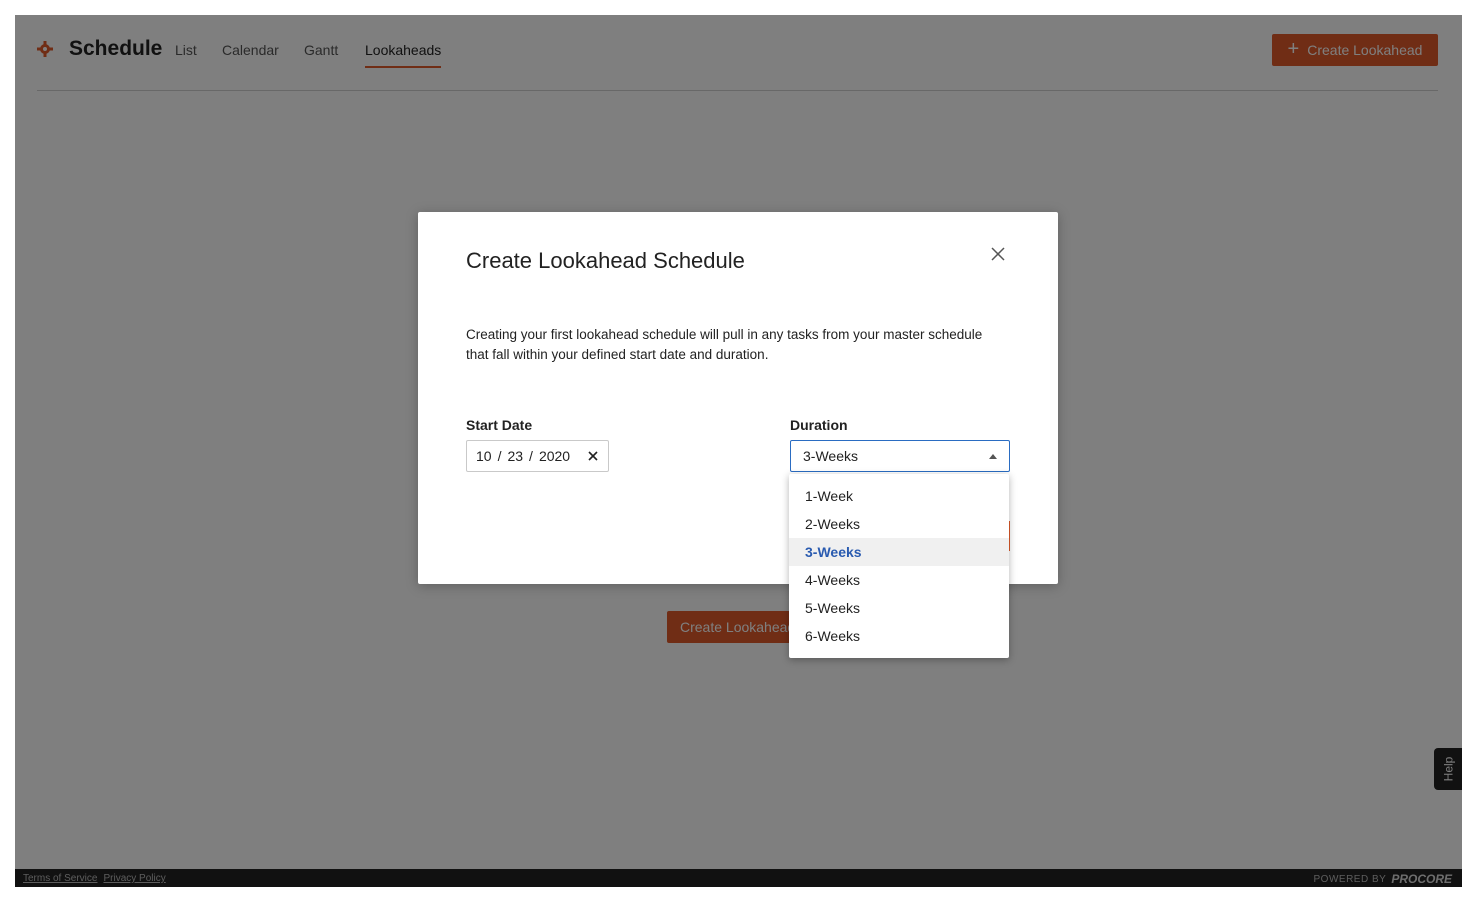  Describe the element at coordinates (899, 496) in the screenshot. I see `duration-option-1-week: 1-Week` at that location.